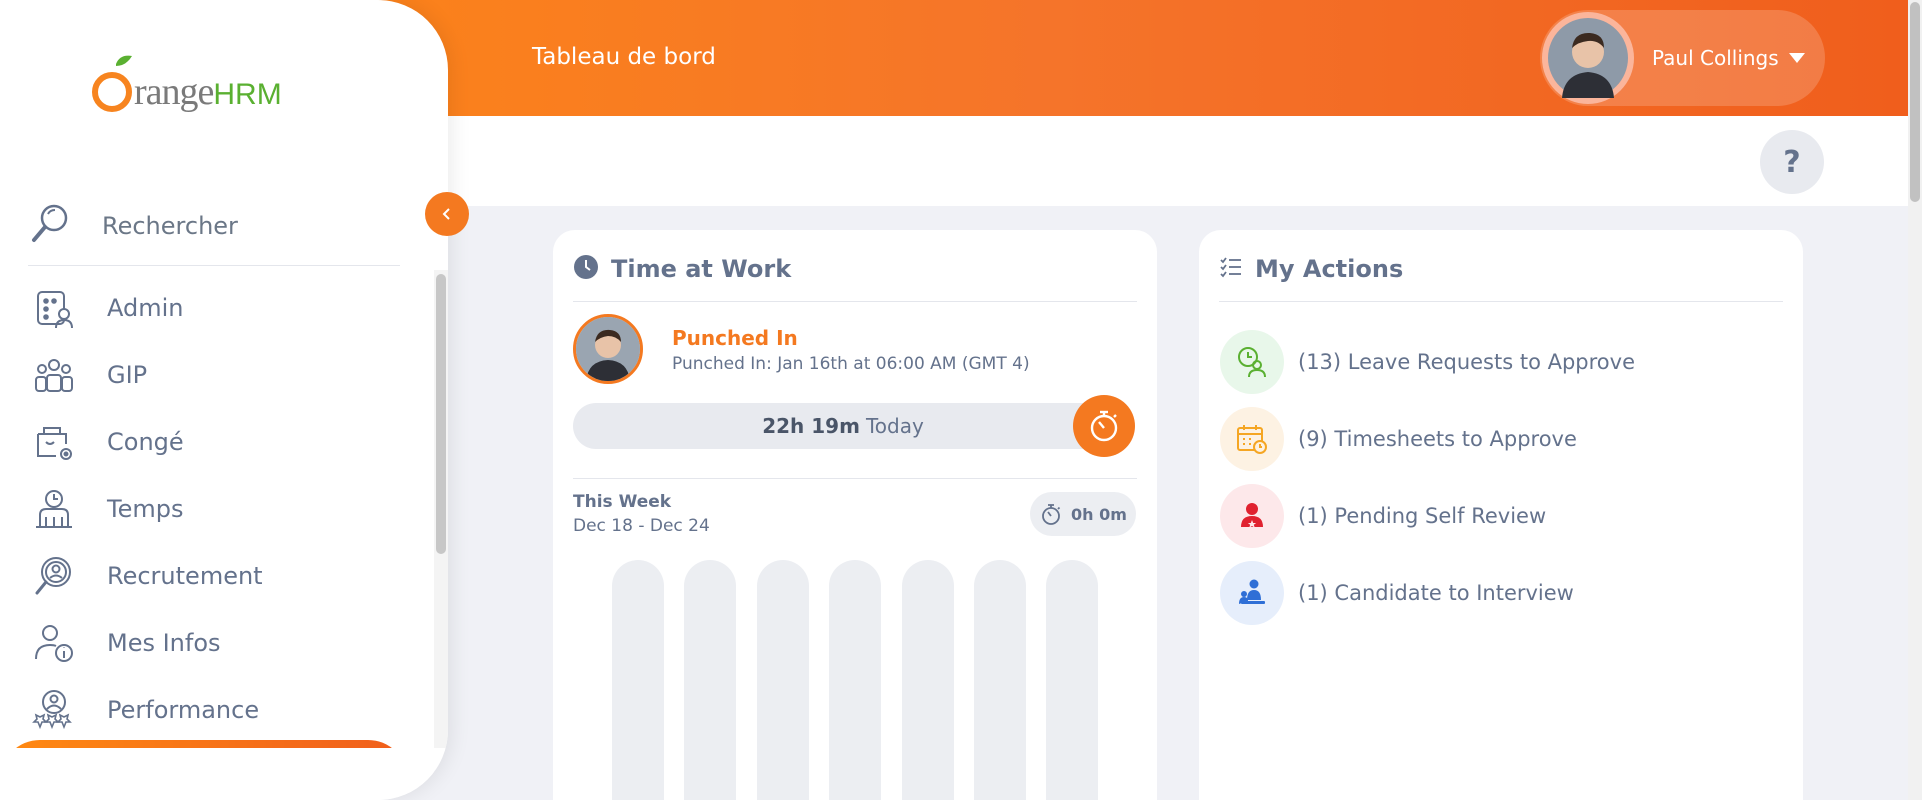  I want to click on help-button: ?, so click(1792, 162).